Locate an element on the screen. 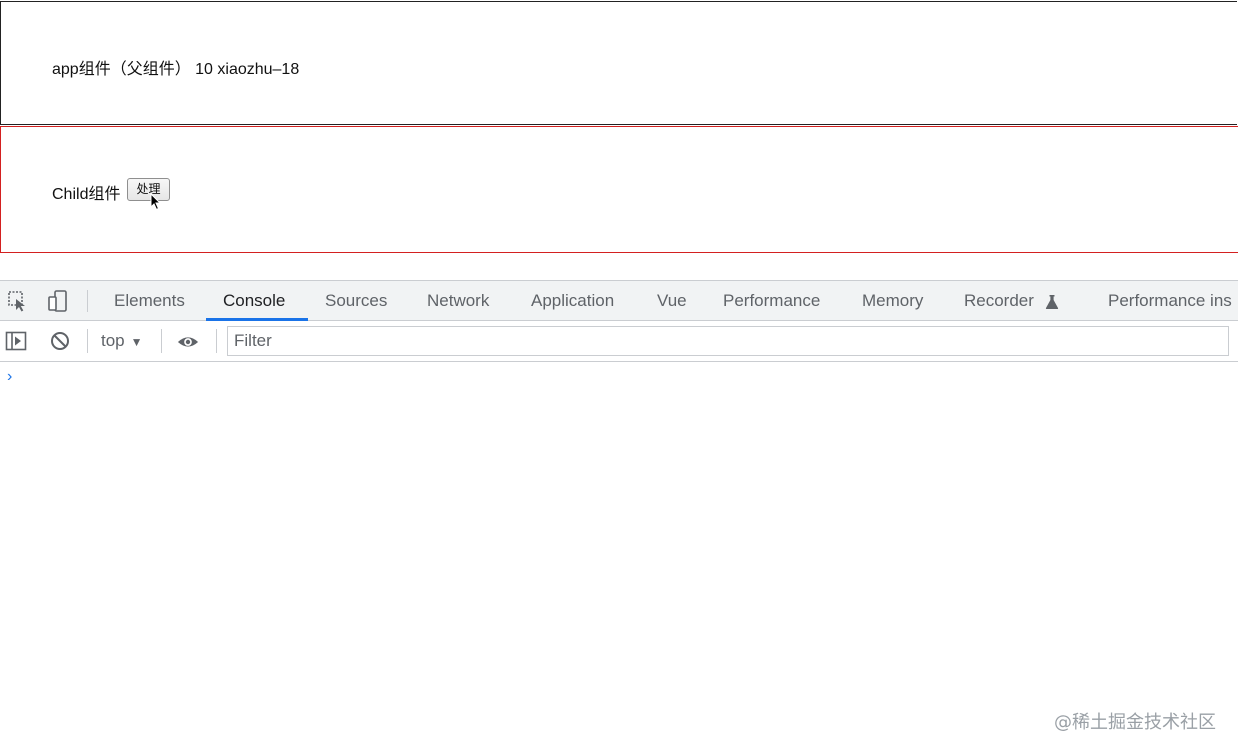 This screenshot has width=1238, height=754. javascript-context-select: top ▼ is located at coordinates (122, 341).